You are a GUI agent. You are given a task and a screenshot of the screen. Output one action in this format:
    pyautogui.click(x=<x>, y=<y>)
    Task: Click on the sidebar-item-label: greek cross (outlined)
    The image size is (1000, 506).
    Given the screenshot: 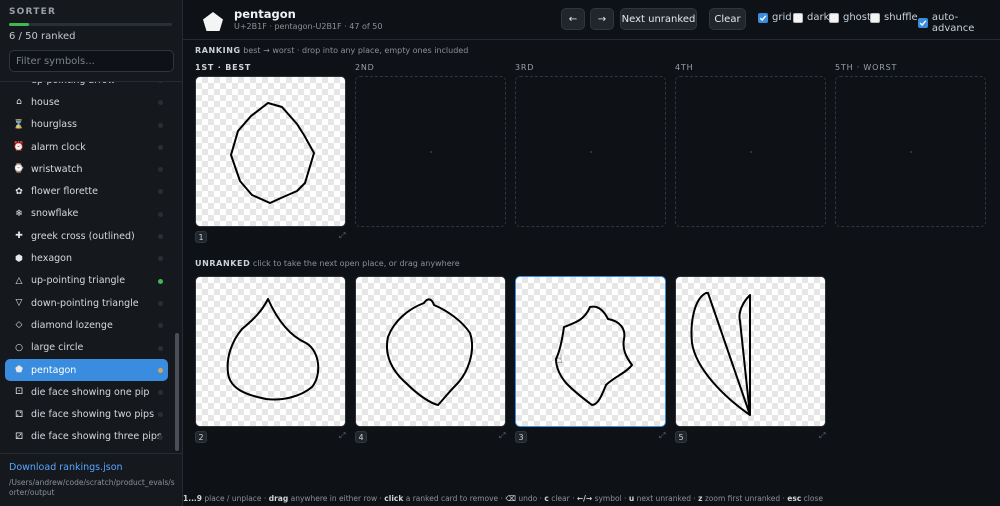 What is the action you would take?
    pyautogui.click(x=83, y=236)
    